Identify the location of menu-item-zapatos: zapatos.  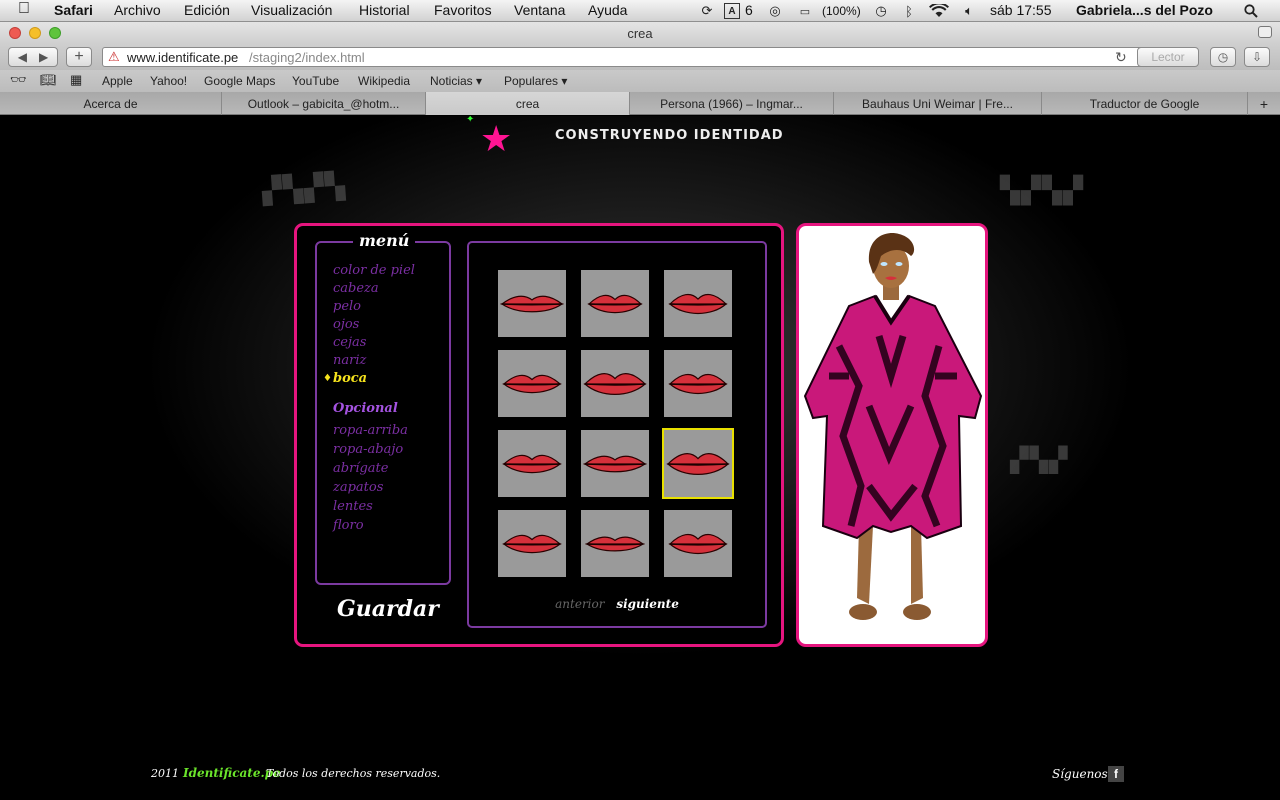
(358, 487).